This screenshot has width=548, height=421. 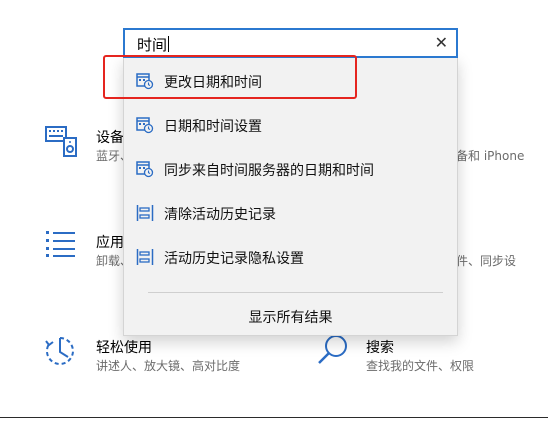 I want to click on suggestion-item: 清除活动历史记录, so click(x=290, y=213).